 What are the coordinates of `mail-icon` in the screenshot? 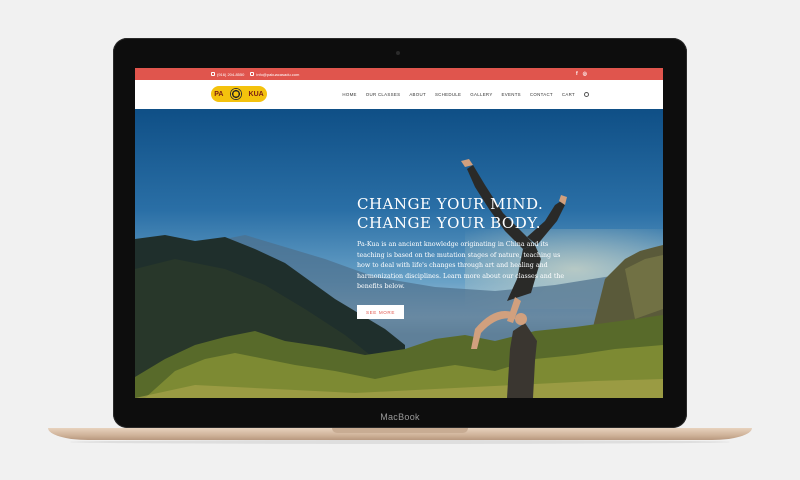 It's located at (252, 74).